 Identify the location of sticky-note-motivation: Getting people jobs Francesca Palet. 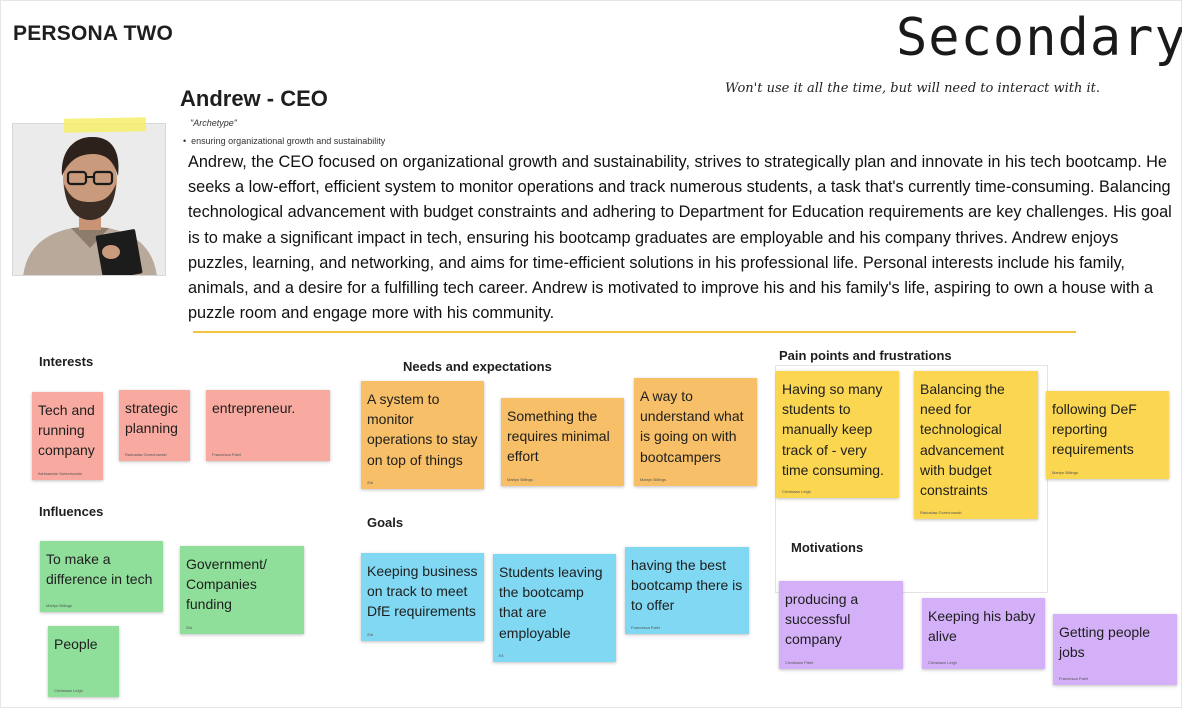
(1115, 649).